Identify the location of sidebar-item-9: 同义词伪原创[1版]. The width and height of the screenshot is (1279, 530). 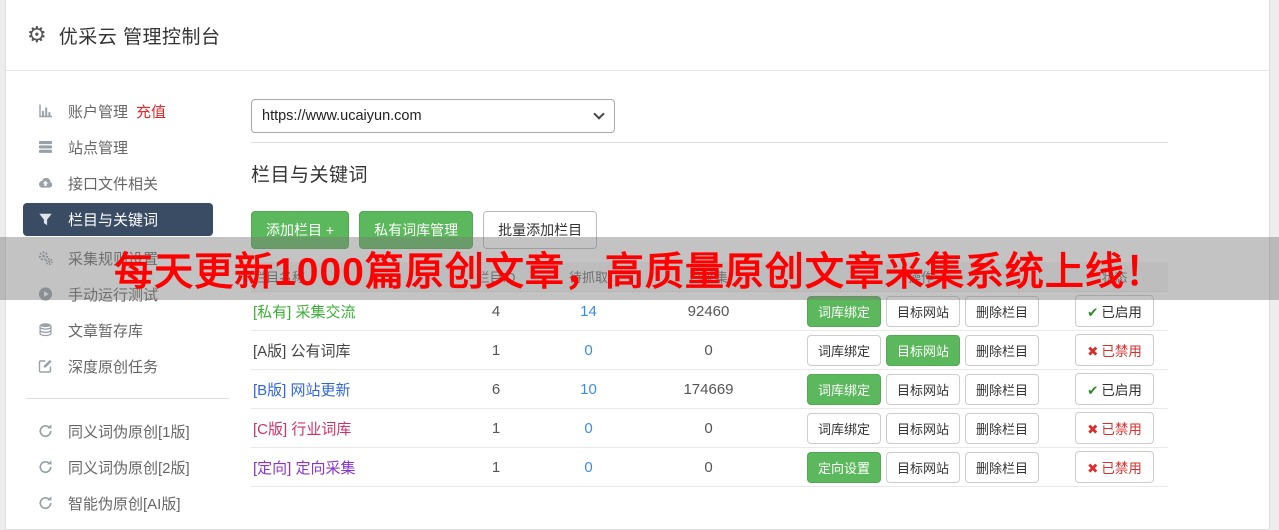
(128, 431).